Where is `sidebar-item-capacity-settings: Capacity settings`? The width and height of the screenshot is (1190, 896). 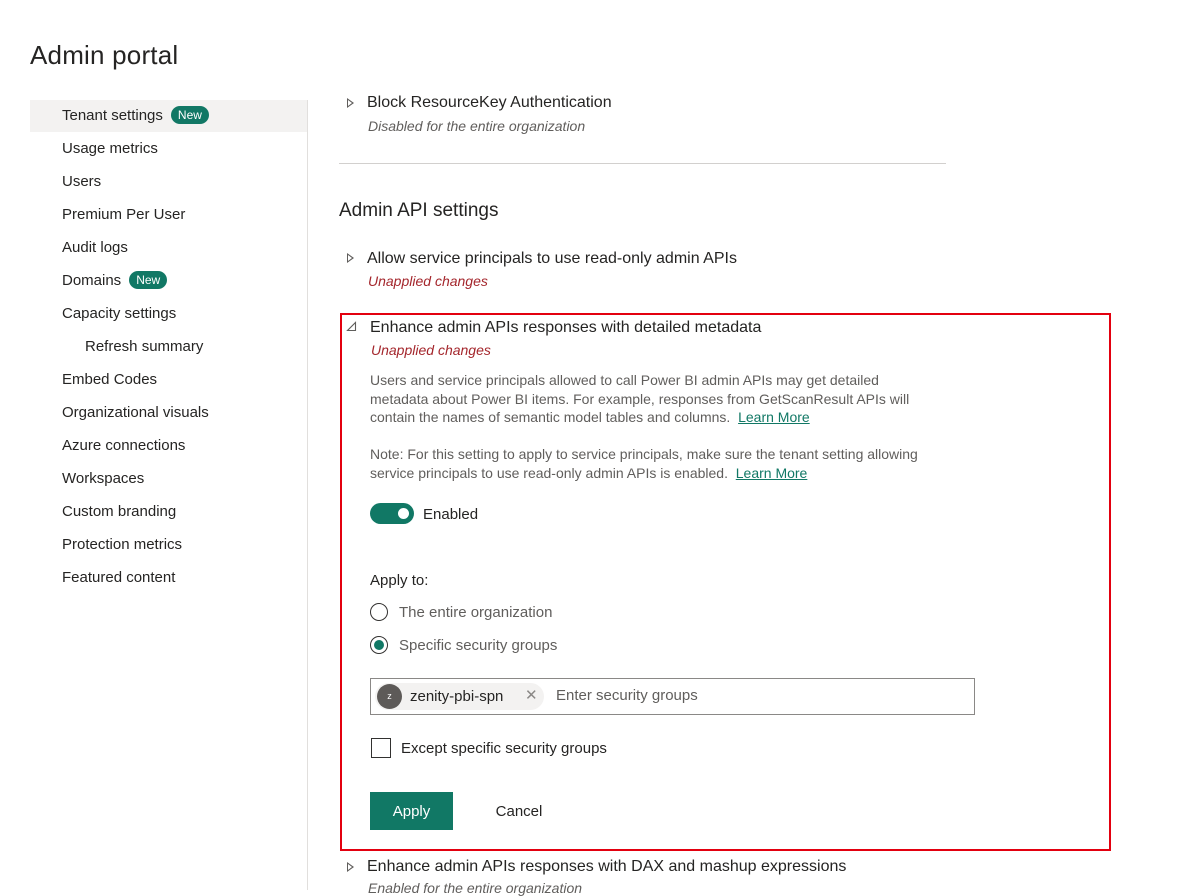 sidebar-item-capacity-settings: Capacity settings is located at coordinates (168, 313).